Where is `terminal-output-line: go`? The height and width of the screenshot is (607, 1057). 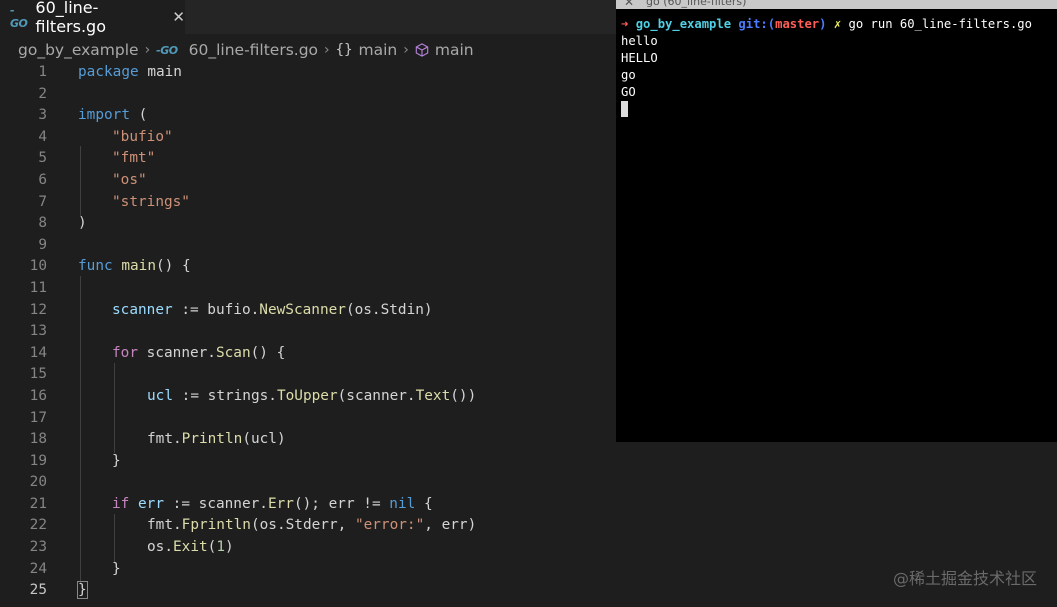
terminal-output-line: go is located at coordinates (628, 75).